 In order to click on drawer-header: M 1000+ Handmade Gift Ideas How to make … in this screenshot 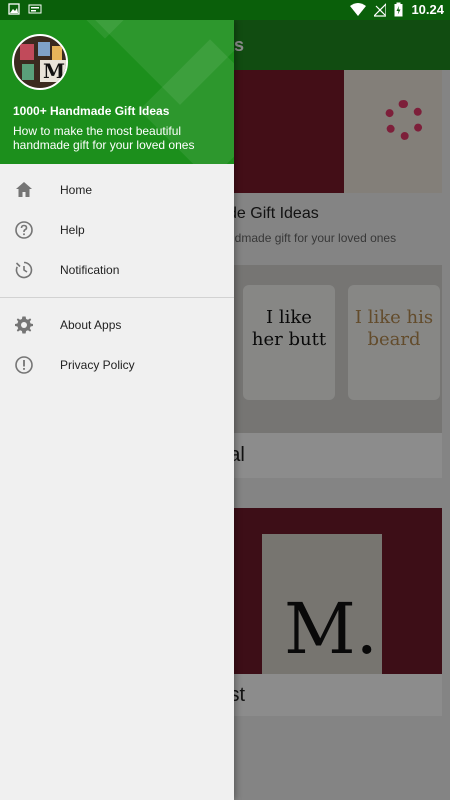, I will do `click(117, 92)`.